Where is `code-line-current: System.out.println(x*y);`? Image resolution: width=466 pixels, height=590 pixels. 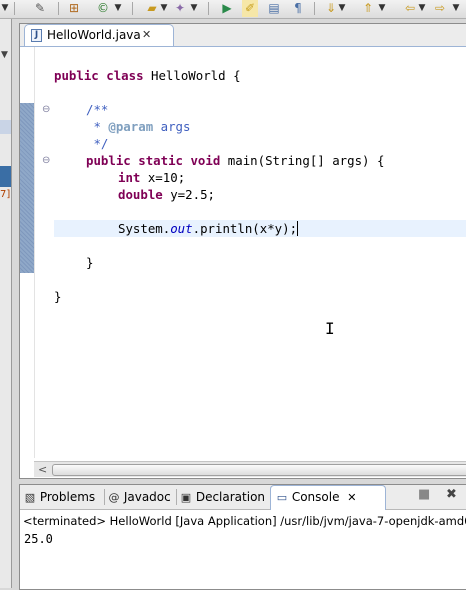
code-line-current: System.out.println(x*y); is located at coordinates (208, 228).